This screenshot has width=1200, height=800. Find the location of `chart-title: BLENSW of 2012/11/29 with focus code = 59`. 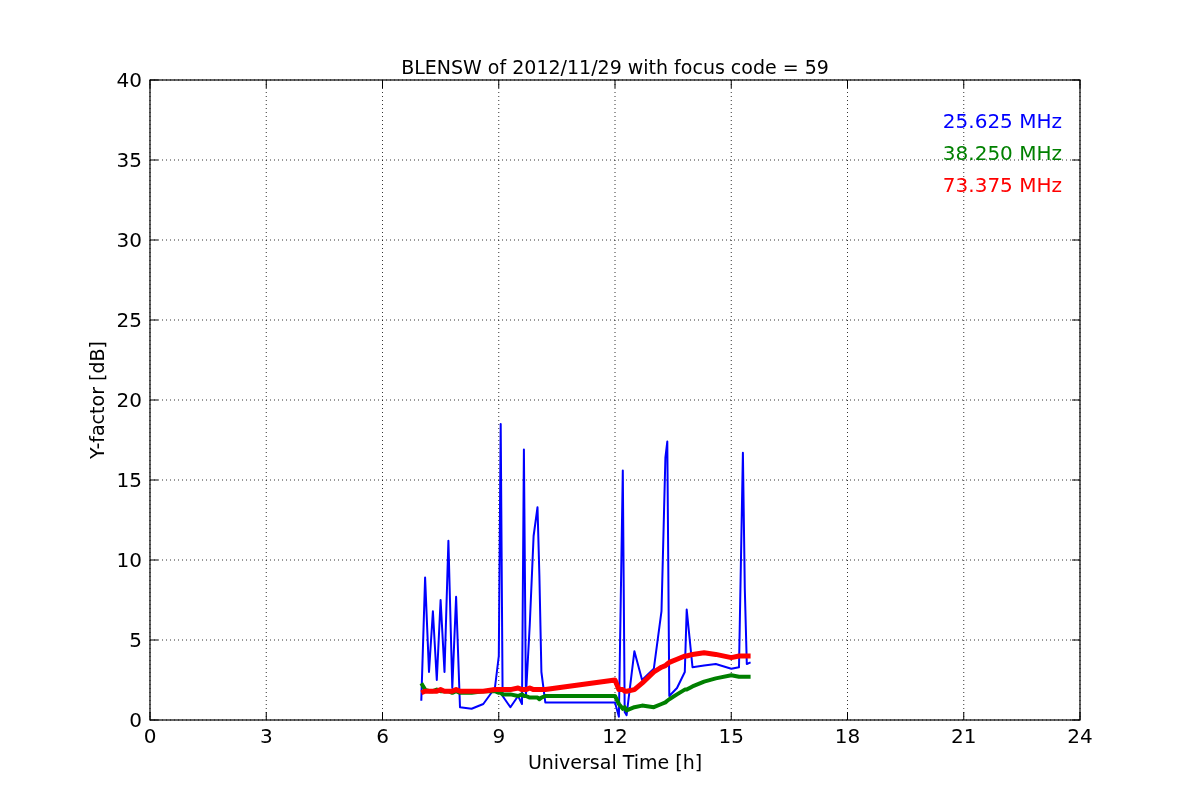

chart-title: BLENSW of 2012/11/29 with focus code = 59 is located at coordinates (615, 67).